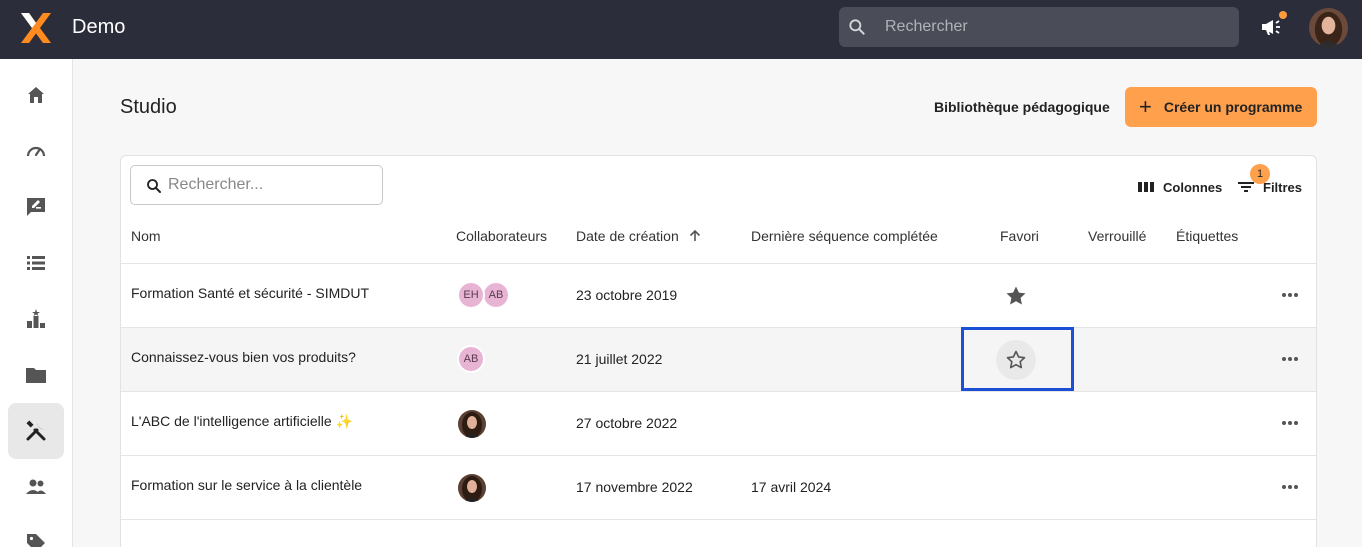  Describe the element at coordinates (246, 485) in the screenshot. I see `program-name: Formation sur le service à la clientèle` at that location.